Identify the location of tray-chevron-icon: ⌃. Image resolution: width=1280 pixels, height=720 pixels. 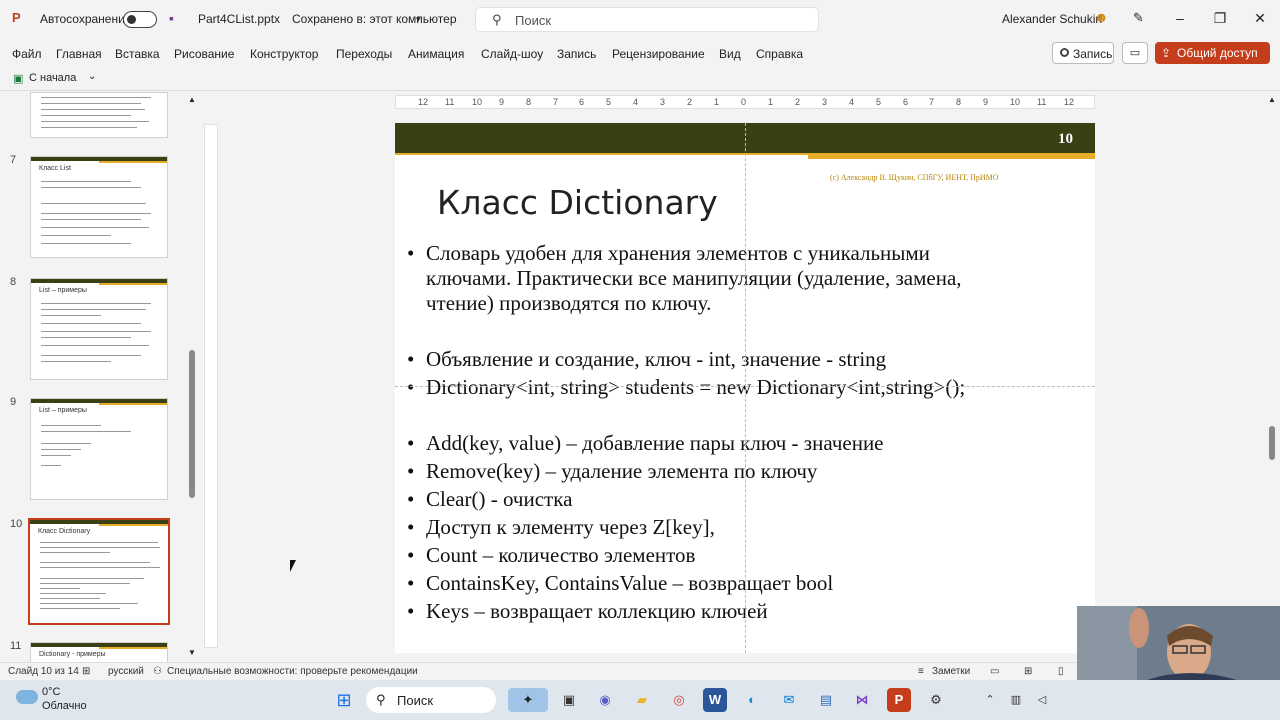
(990, 700).